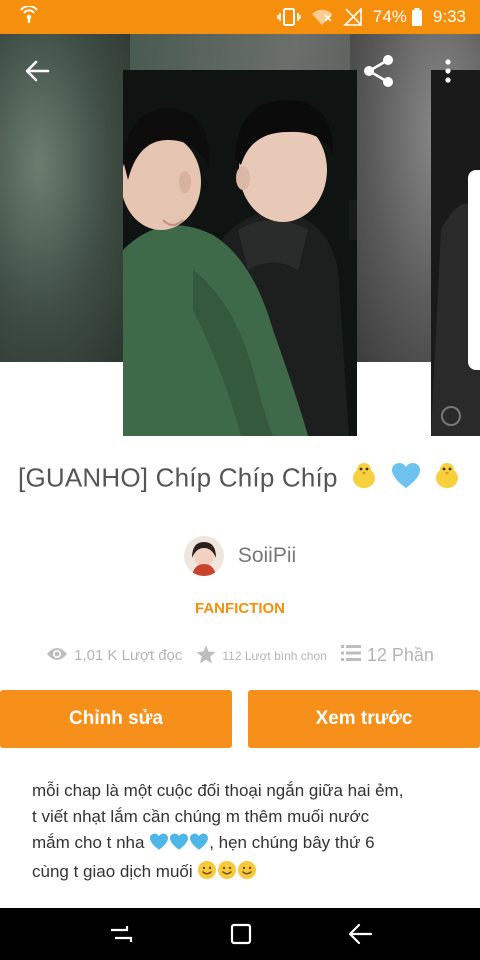 The width and height of the screenshot is (480, 960). Describe the element at coordinates (29, 16) in the screenshot. I see `wifi-calling-icon` at that location.